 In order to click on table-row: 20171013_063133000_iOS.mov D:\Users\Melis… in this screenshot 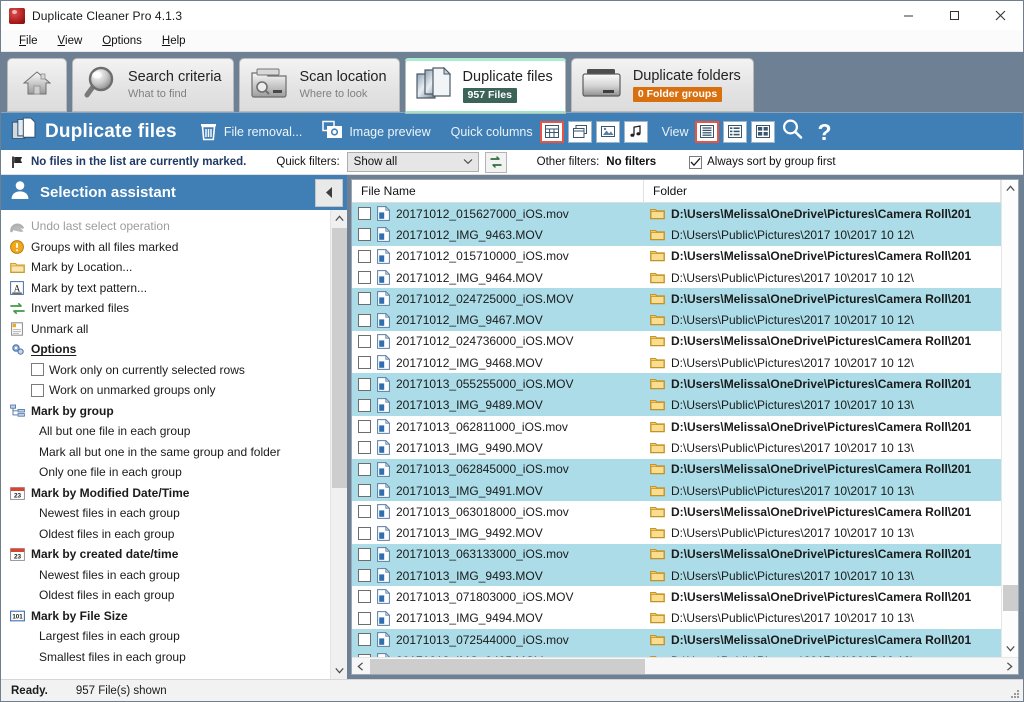, I will do `click(676, 554)`.